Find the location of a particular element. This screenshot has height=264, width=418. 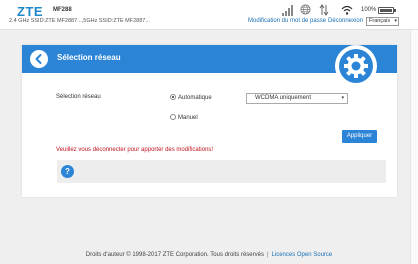

radio-manual: Manuel is located at coordinates (184, 117).